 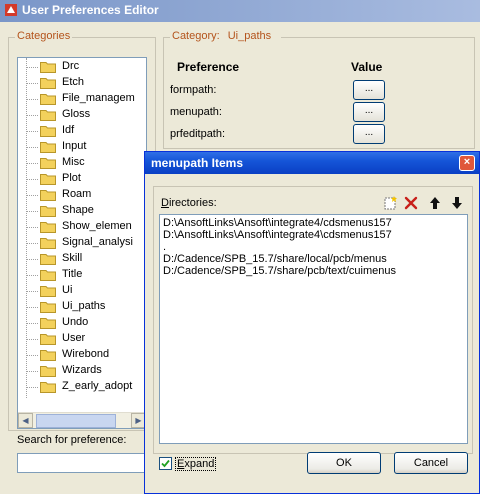 I want to click on tree-item-label: Ui, so click(x=67, y=290).